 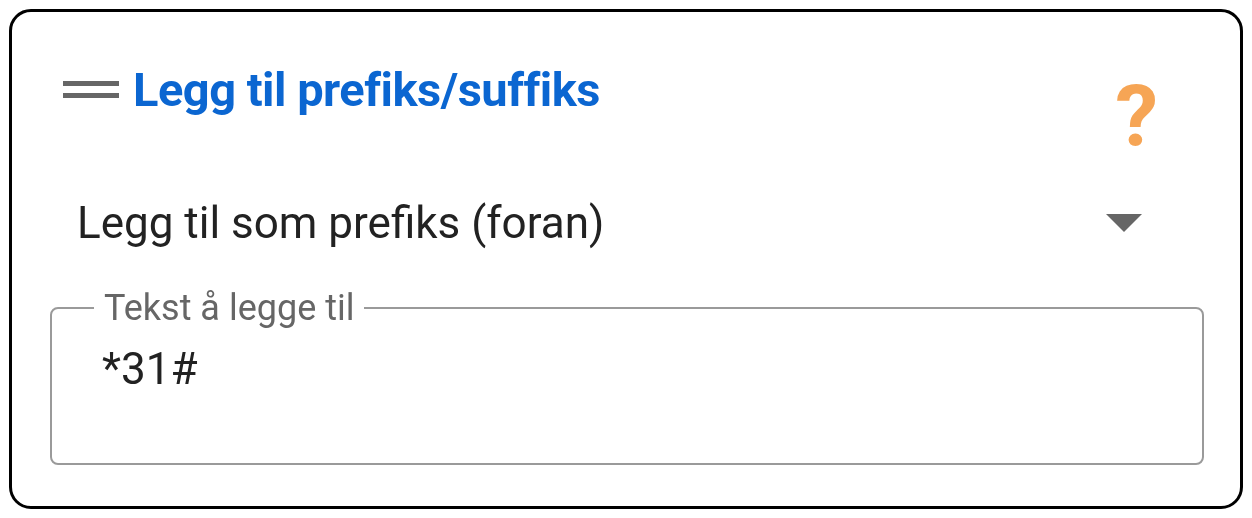 I want to click on field-label: Tekst å legge til, so click(x=229, y=308).